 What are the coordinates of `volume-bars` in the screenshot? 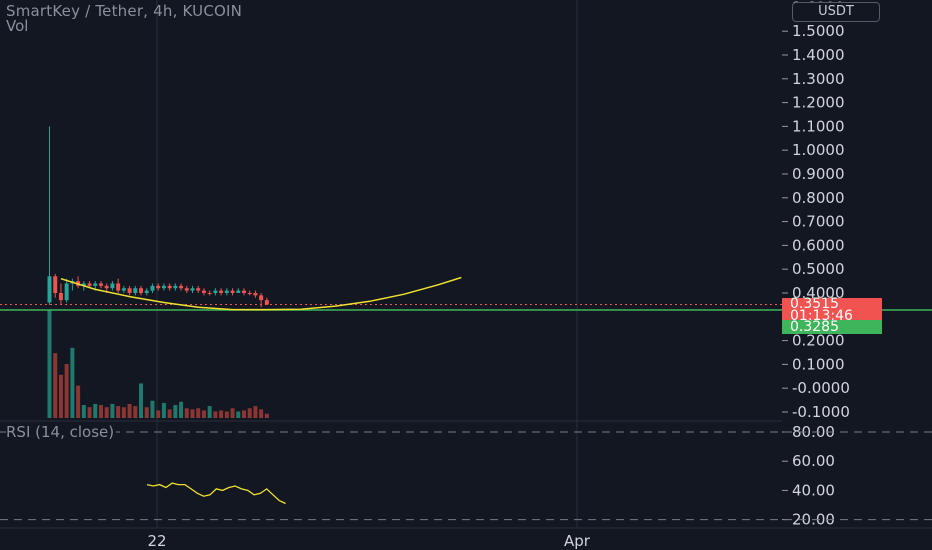 It's located at (158, 364).